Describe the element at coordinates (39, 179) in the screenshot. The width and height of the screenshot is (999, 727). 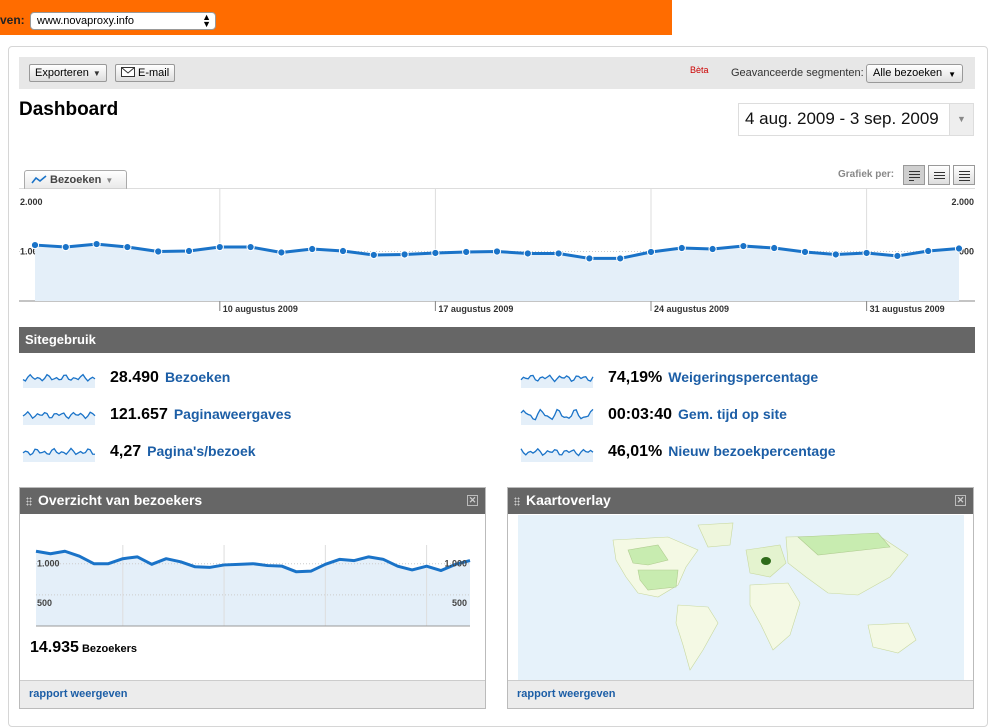
I see `line-chart-icon` at that location.